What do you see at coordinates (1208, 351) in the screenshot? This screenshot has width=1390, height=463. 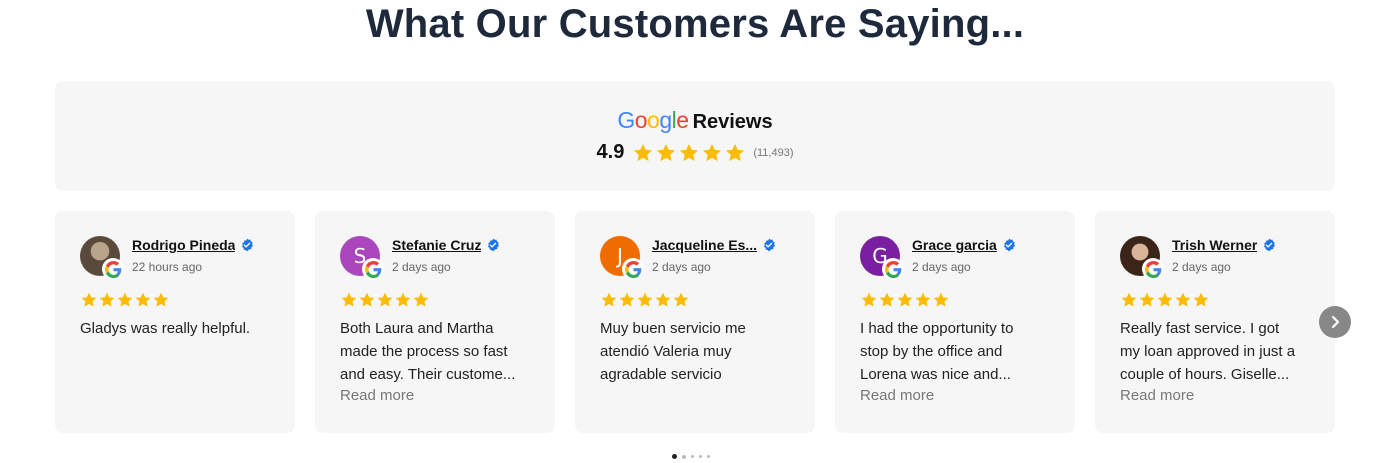 I see `review-text-line: my loan approved in just a` at bounding box center [1208, 351].